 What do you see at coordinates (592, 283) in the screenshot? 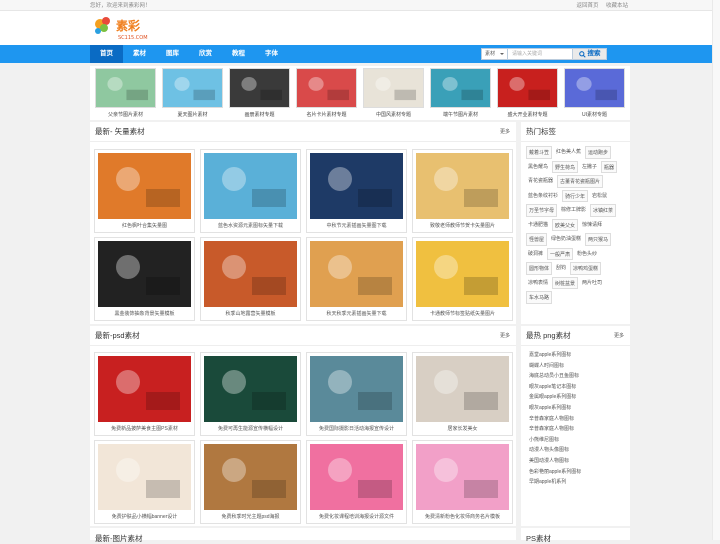
I see `tag-link: 两片吐司` at bounding box center [592, 283].